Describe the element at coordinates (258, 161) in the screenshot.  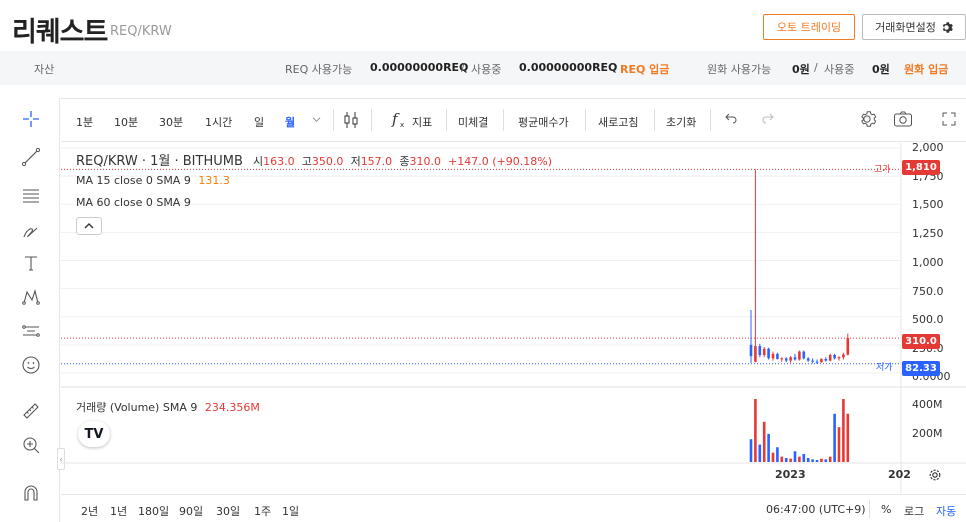
I see `legend-open-label: 시` at that location.